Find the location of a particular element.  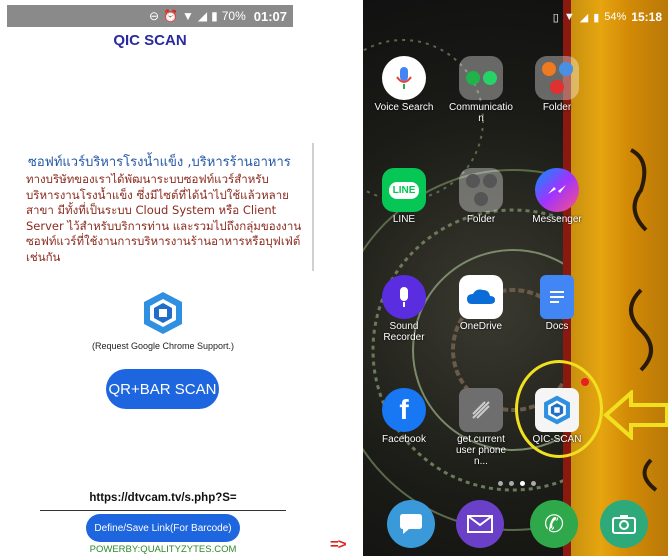

app-docs: Docs is located at coordinates (557, 303).